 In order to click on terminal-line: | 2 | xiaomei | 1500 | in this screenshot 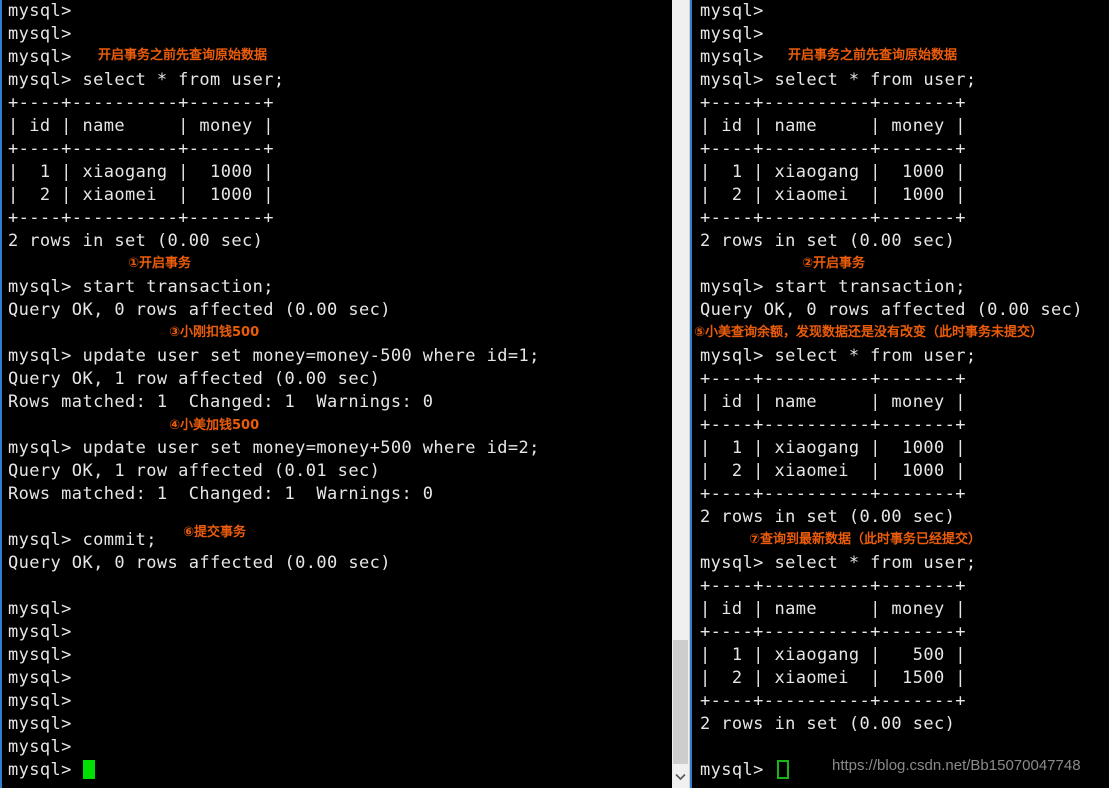, I will do `click(833, 678)`.